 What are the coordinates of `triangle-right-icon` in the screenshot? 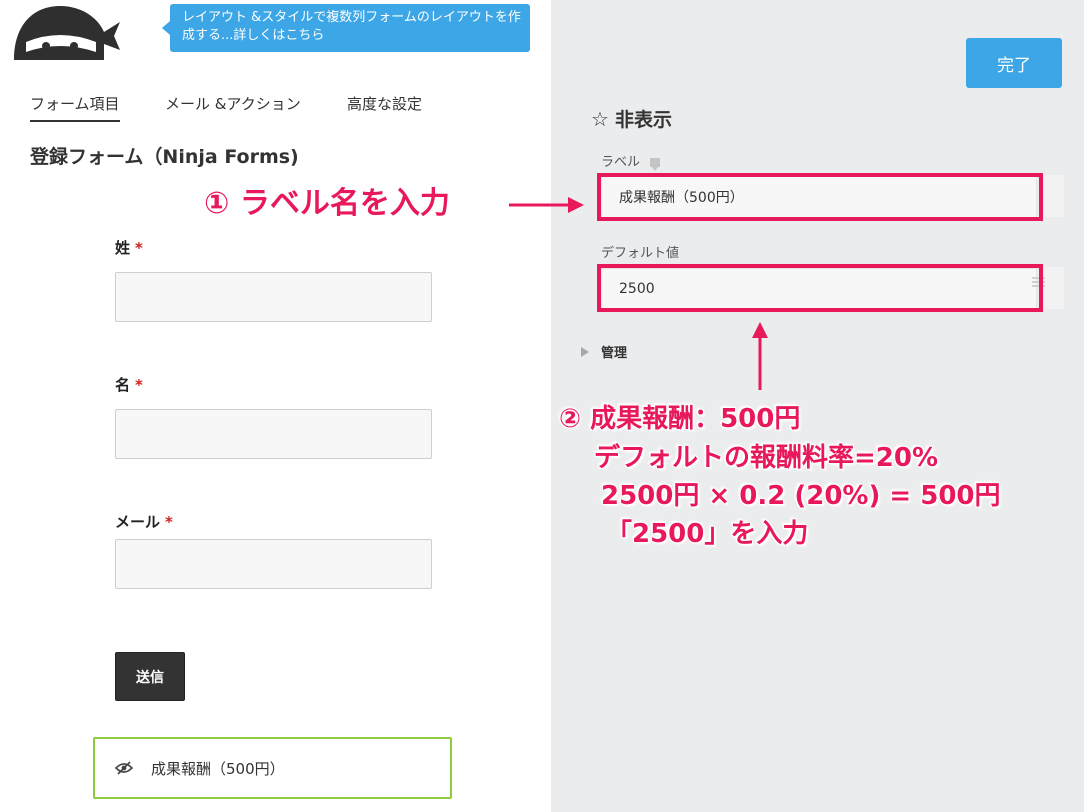 It's located at (585, 351).